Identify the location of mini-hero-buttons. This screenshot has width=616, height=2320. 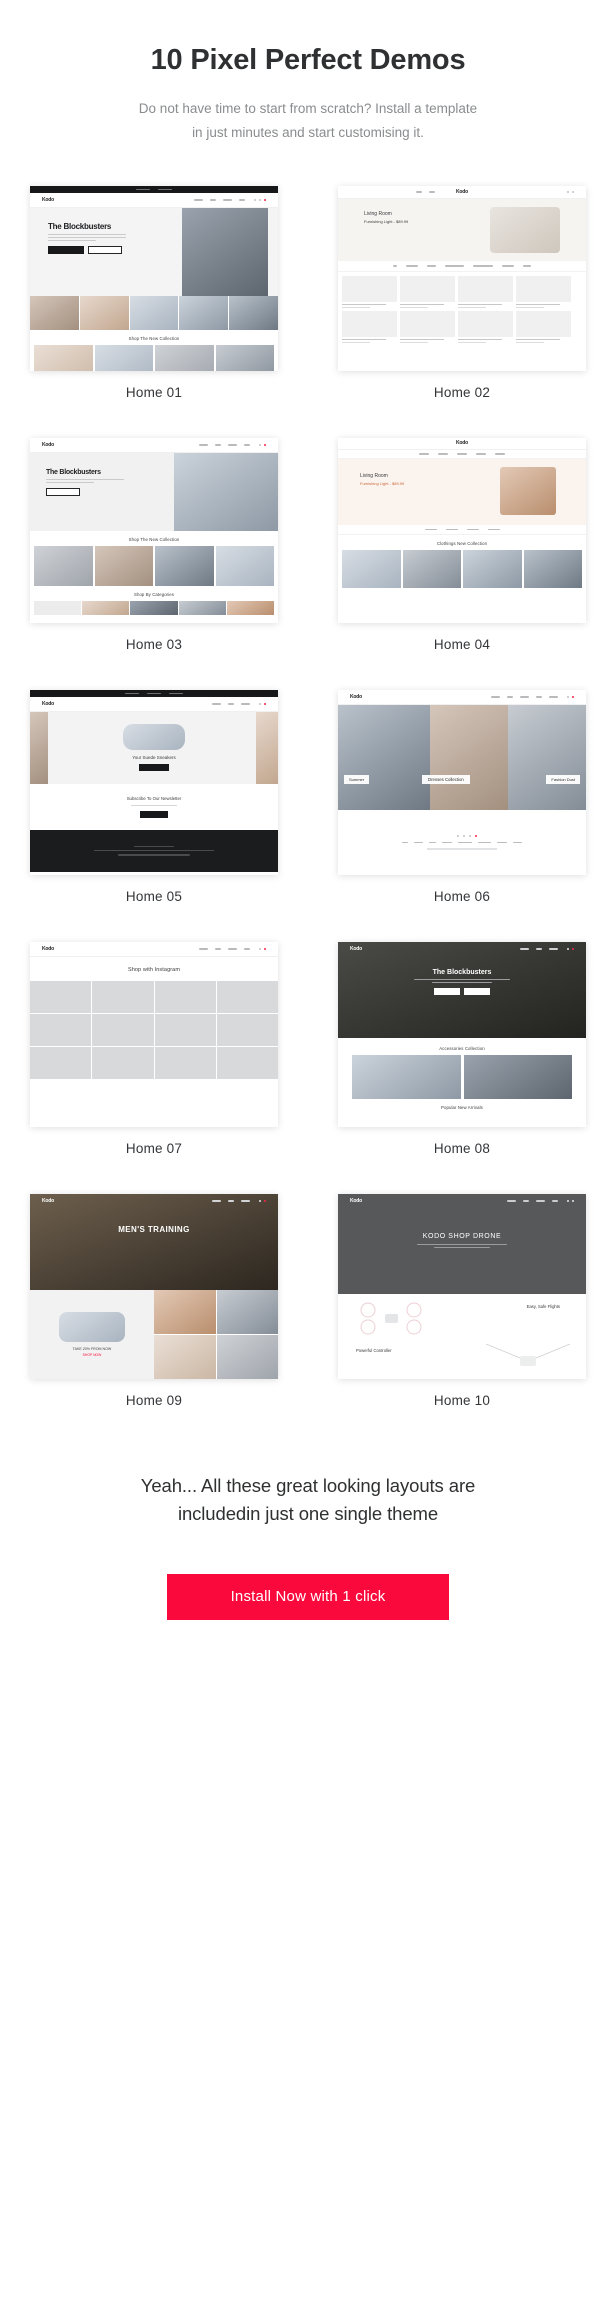
(462, 992).